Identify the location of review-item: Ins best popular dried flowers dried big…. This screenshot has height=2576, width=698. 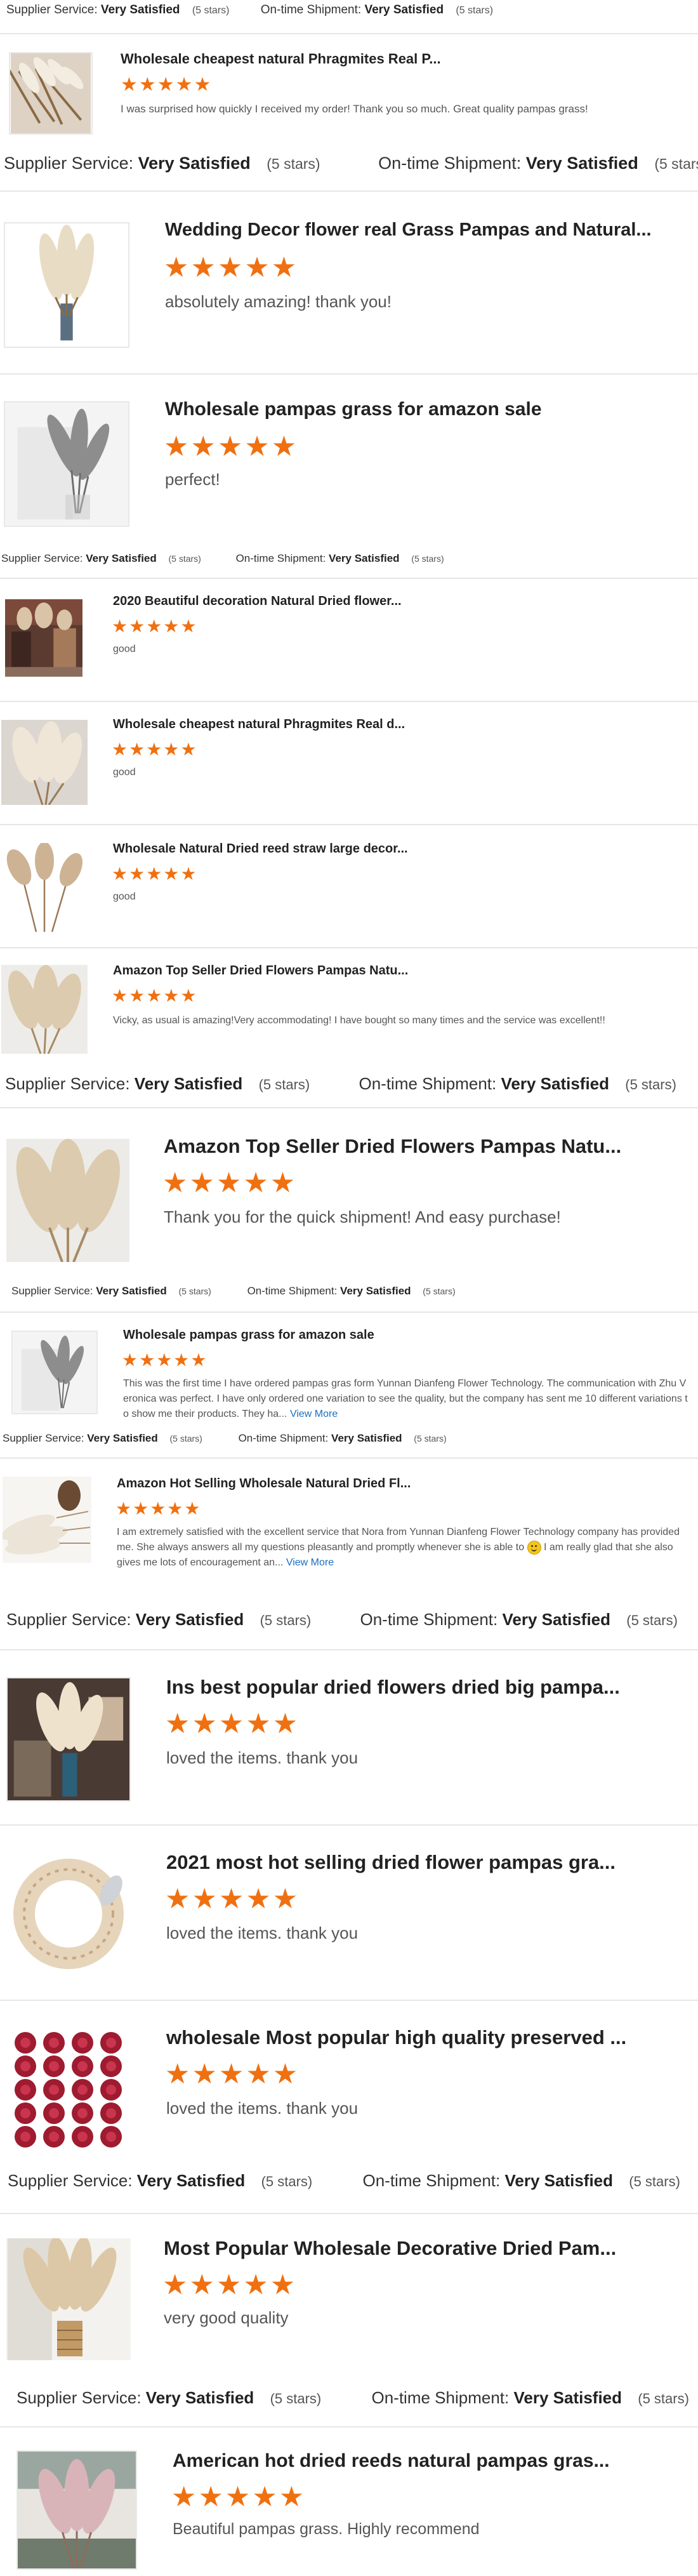
(349, 1736).